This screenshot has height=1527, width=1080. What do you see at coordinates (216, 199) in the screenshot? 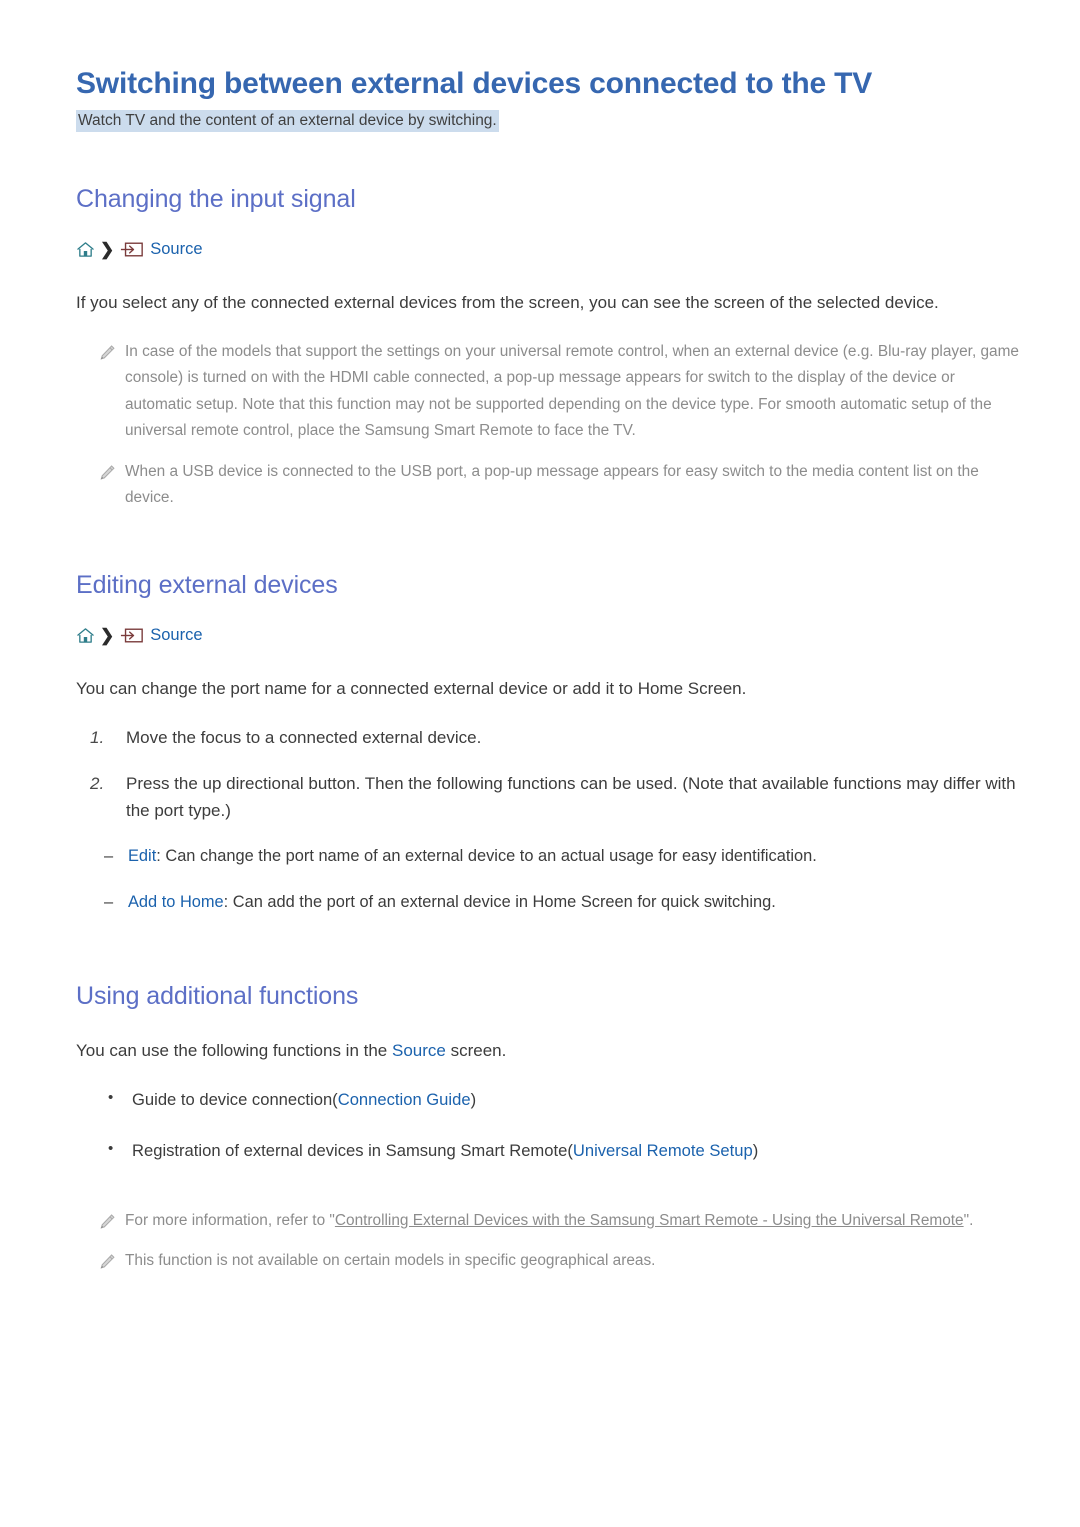
I see `section-heading-changing-input-signal: Changing the input signal` at bounding box center [216, 199].